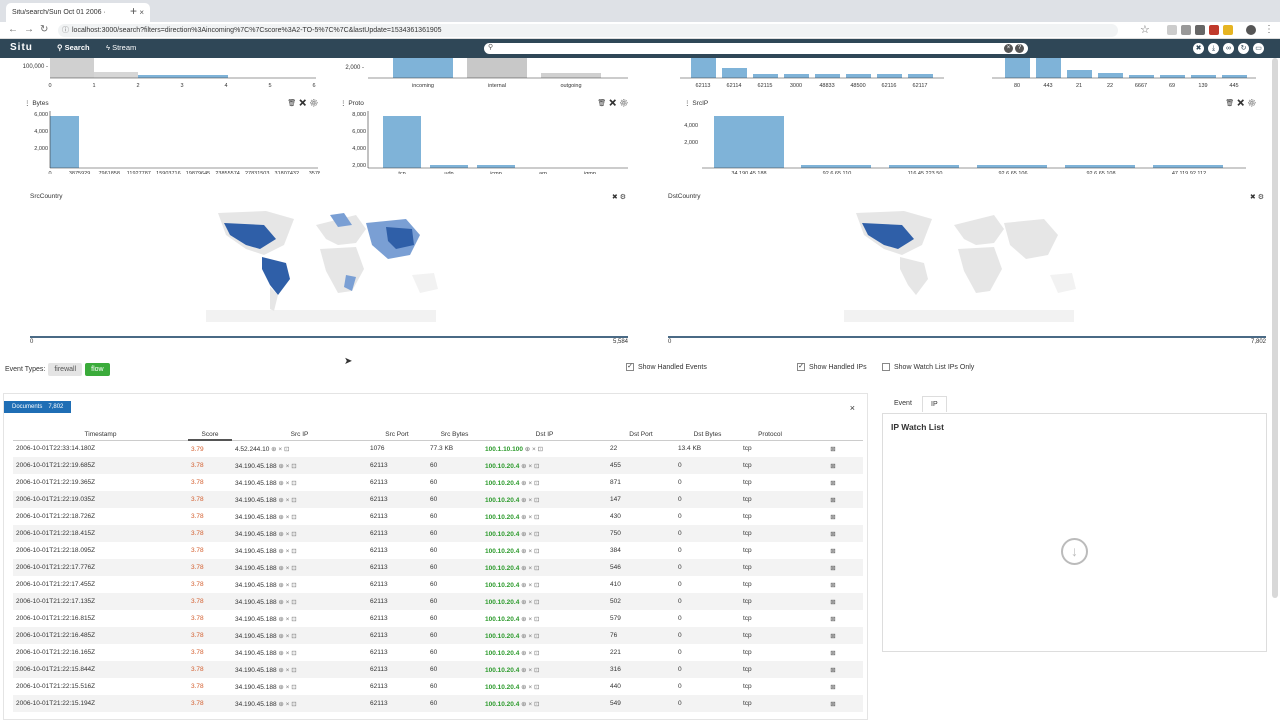  I want to click on back-icon: ←, so click(13, 29).